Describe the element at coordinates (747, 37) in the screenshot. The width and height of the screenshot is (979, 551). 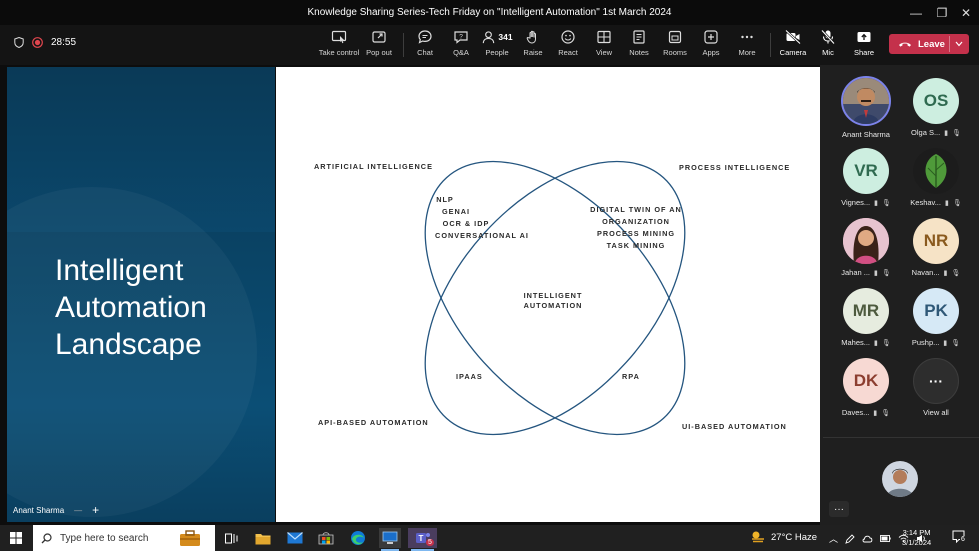
I see `more-dots-icon` at that location.